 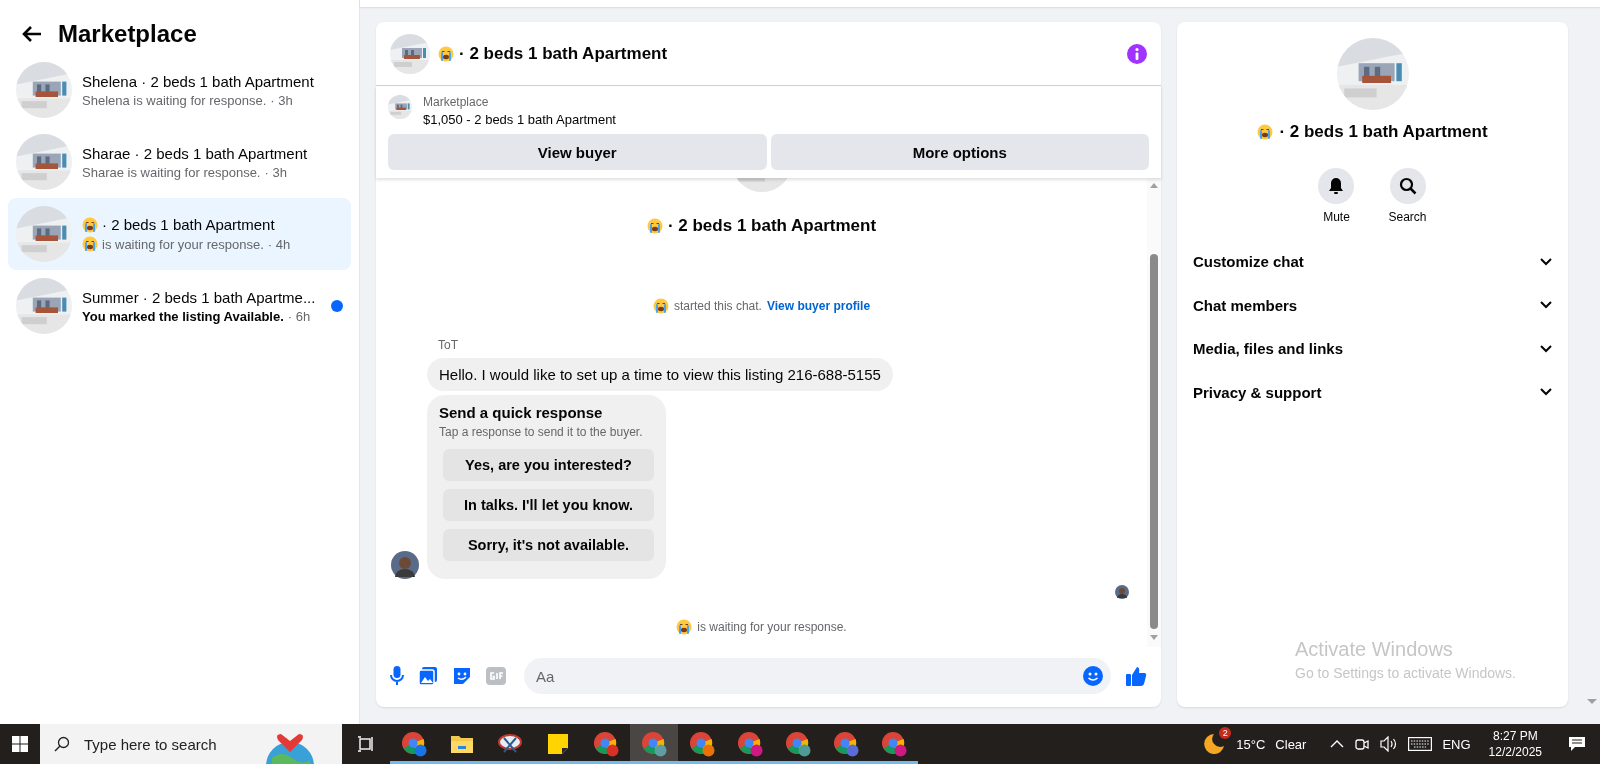 What do you see at coordinates (428, 676) in the screenshot?
I see `photo-icon` at bounding box center [428, 676].